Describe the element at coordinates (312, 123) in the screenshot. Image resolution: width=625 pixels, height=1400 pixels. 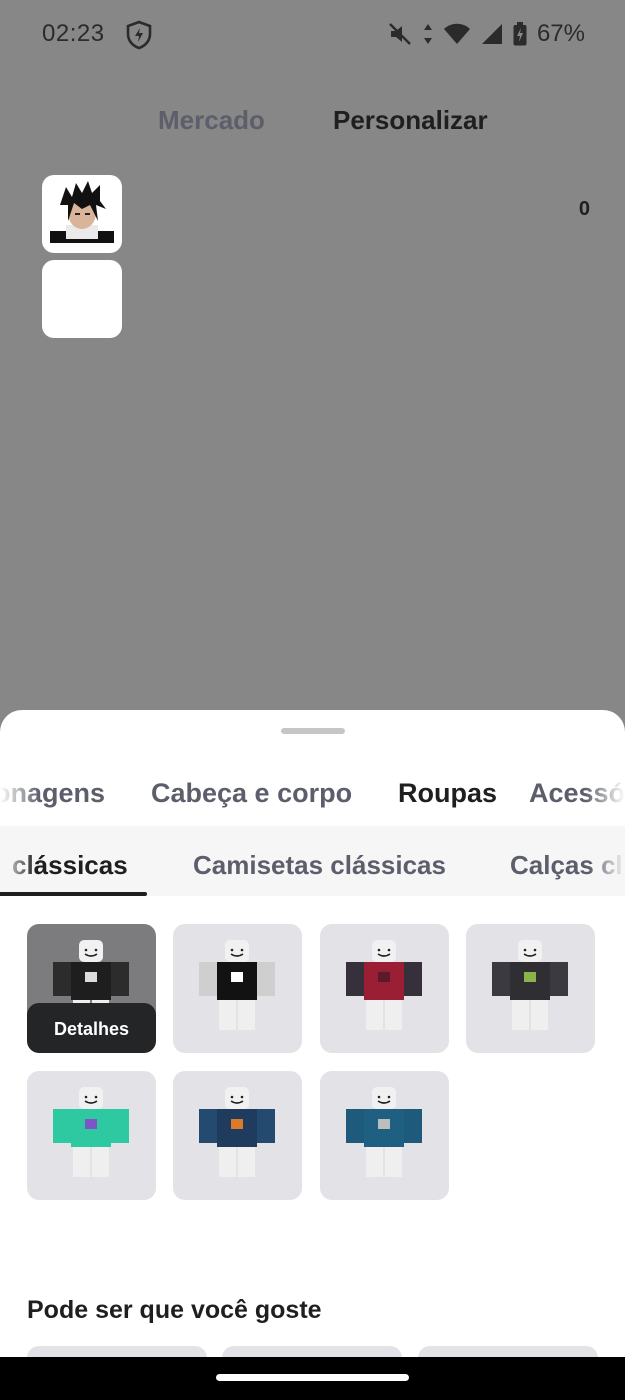
I see `top-navigation: Mercado Personalizar` at that location.